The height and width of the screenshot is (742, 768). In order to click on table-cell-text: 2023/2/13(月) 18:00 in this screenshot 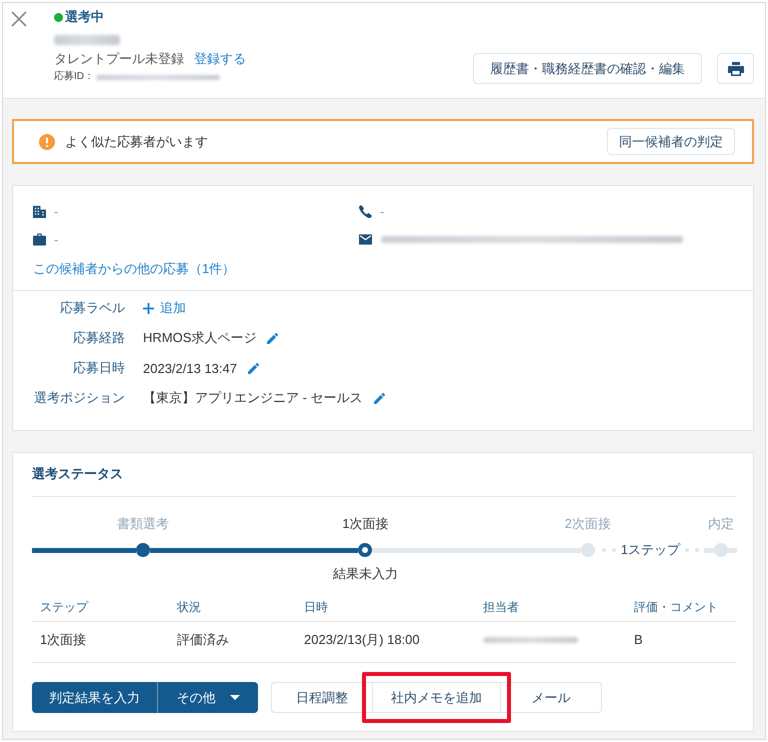, I will do `click(362, 640)`.